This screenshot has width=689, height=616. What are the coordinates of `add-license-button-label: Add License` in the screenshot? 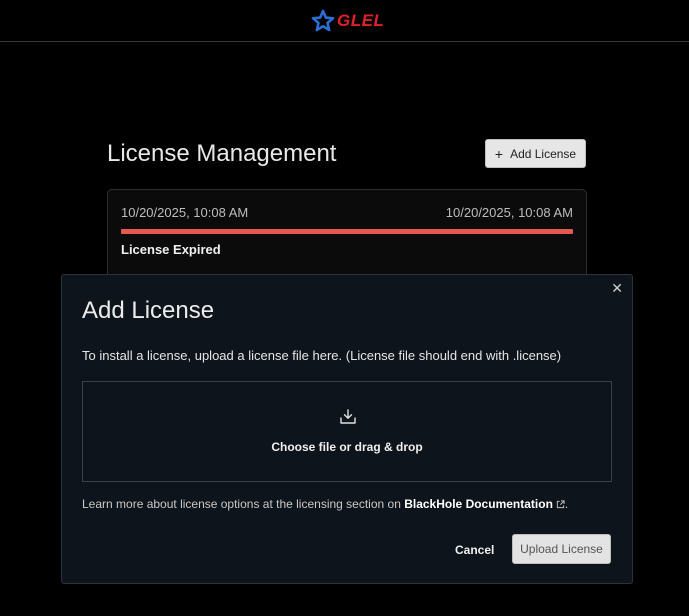 It's located at (543, 153).